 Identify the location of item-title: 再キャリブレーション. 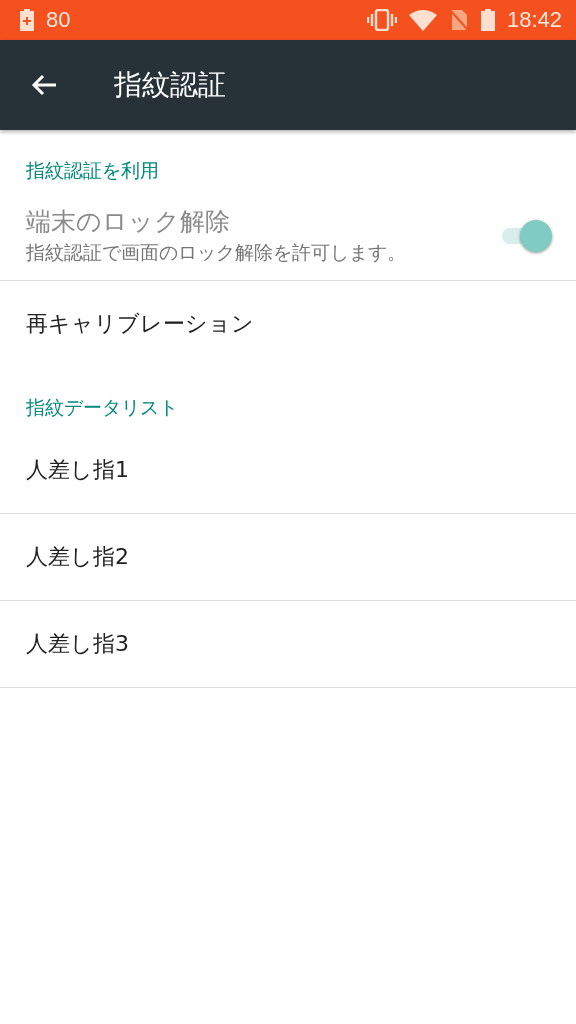
(140, 324).